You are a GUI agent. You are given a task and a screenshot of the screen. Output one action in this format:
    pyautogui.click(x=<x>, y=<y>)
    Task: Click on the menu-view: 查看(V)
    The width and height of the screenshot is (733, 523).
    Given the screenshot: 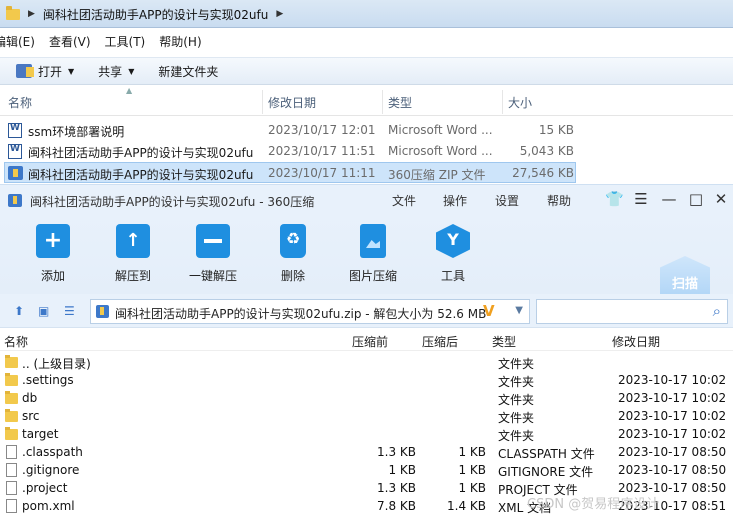 What is the action you would take?
    pyautogui.click(x=70, y=43)
    